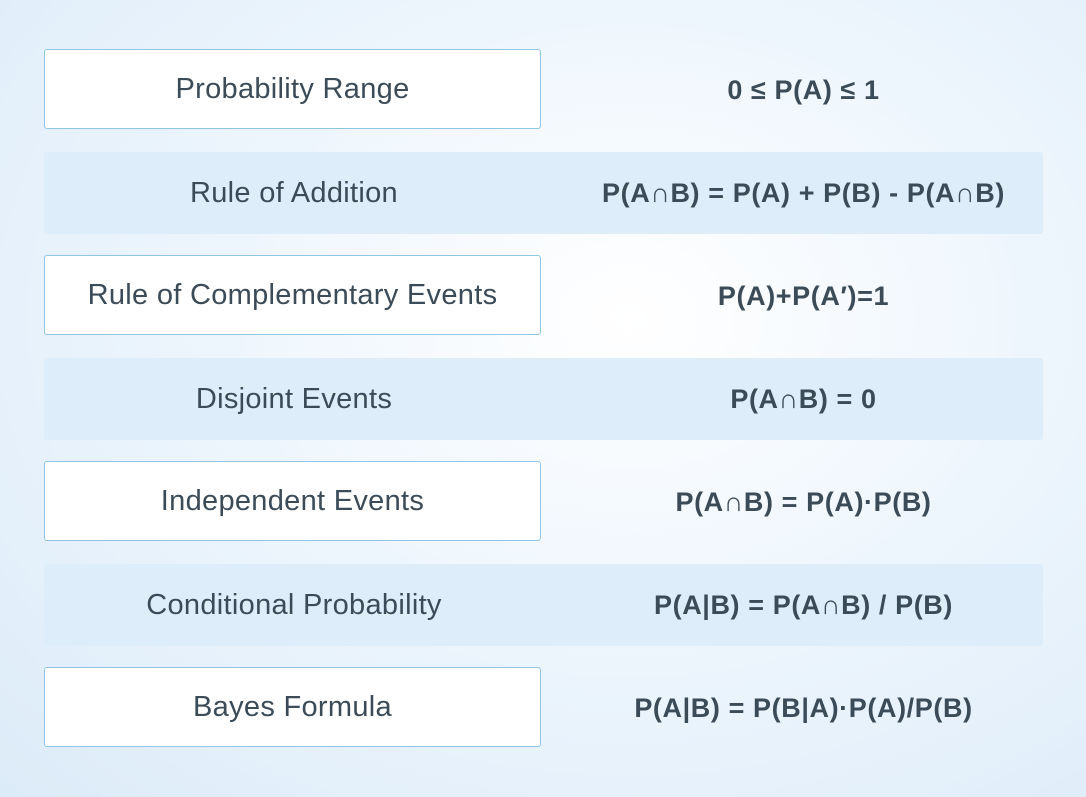  Describe the element at coordinates (294, 604) in the screenshot. I see `rule-name: Conditional Probability` at that location.